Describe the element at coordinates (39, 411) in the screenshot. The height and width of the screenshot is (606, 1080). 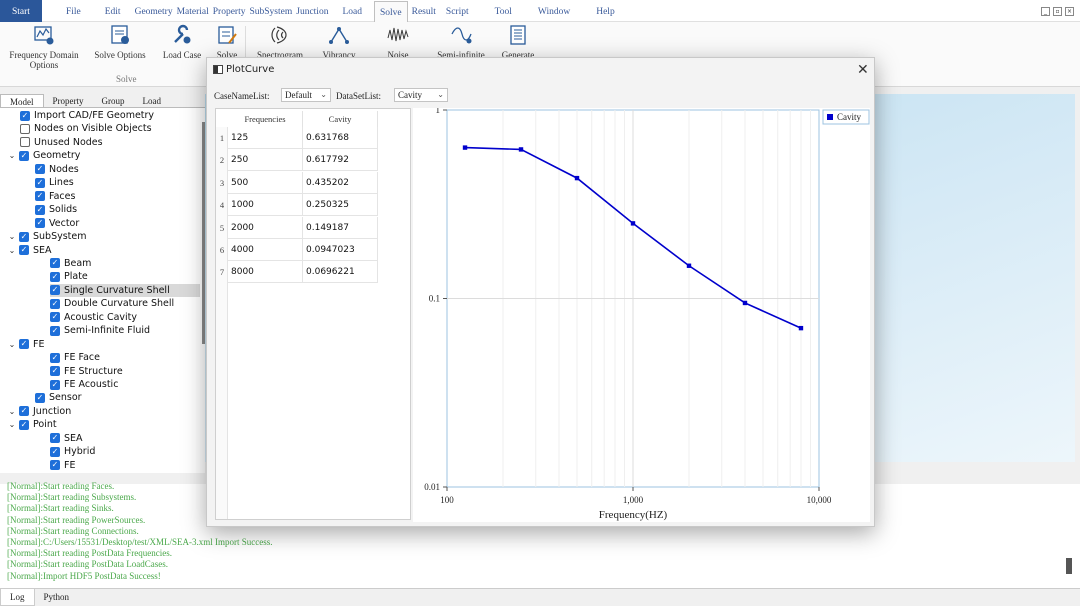
I see `tree-item: ⌄ Junction` at that location.